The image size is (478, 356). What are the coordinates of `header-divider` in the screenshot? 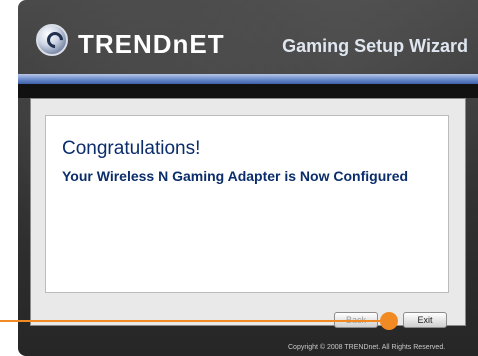 It's located at (248, 91).